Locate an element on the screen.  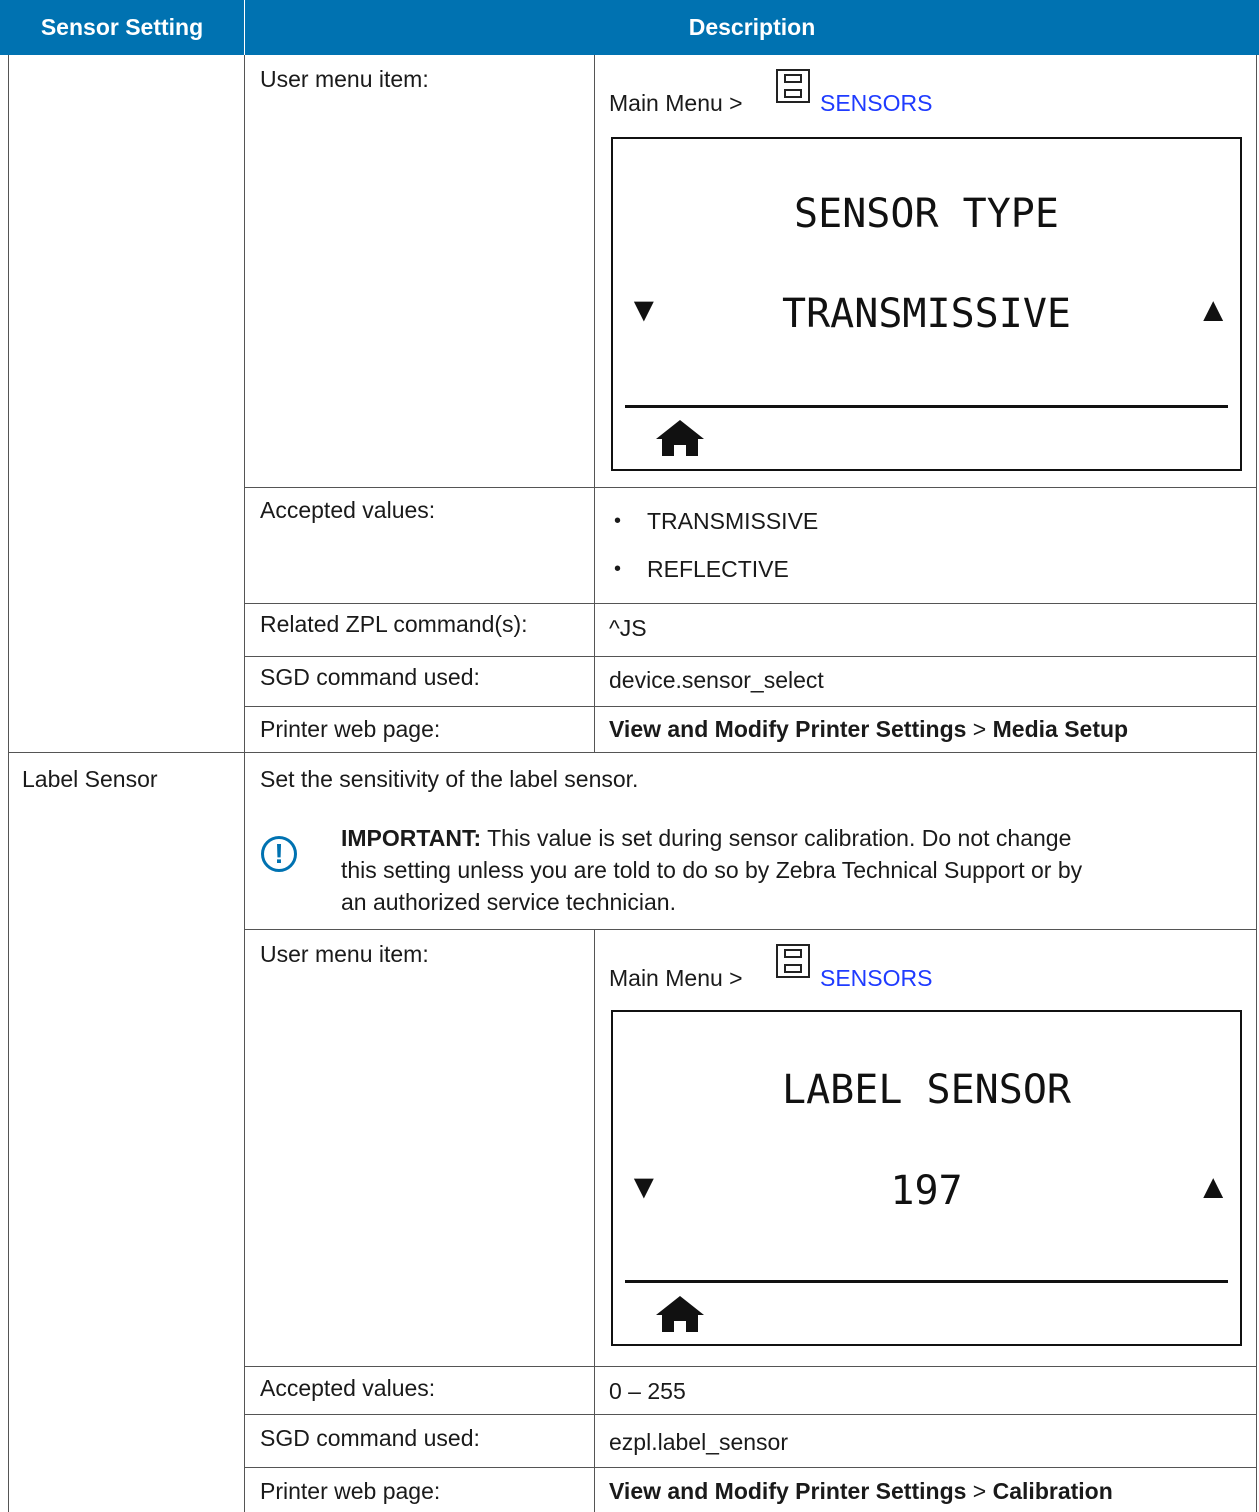
display-title: LABEL SENSOR is located at coordinates (926, 1090).